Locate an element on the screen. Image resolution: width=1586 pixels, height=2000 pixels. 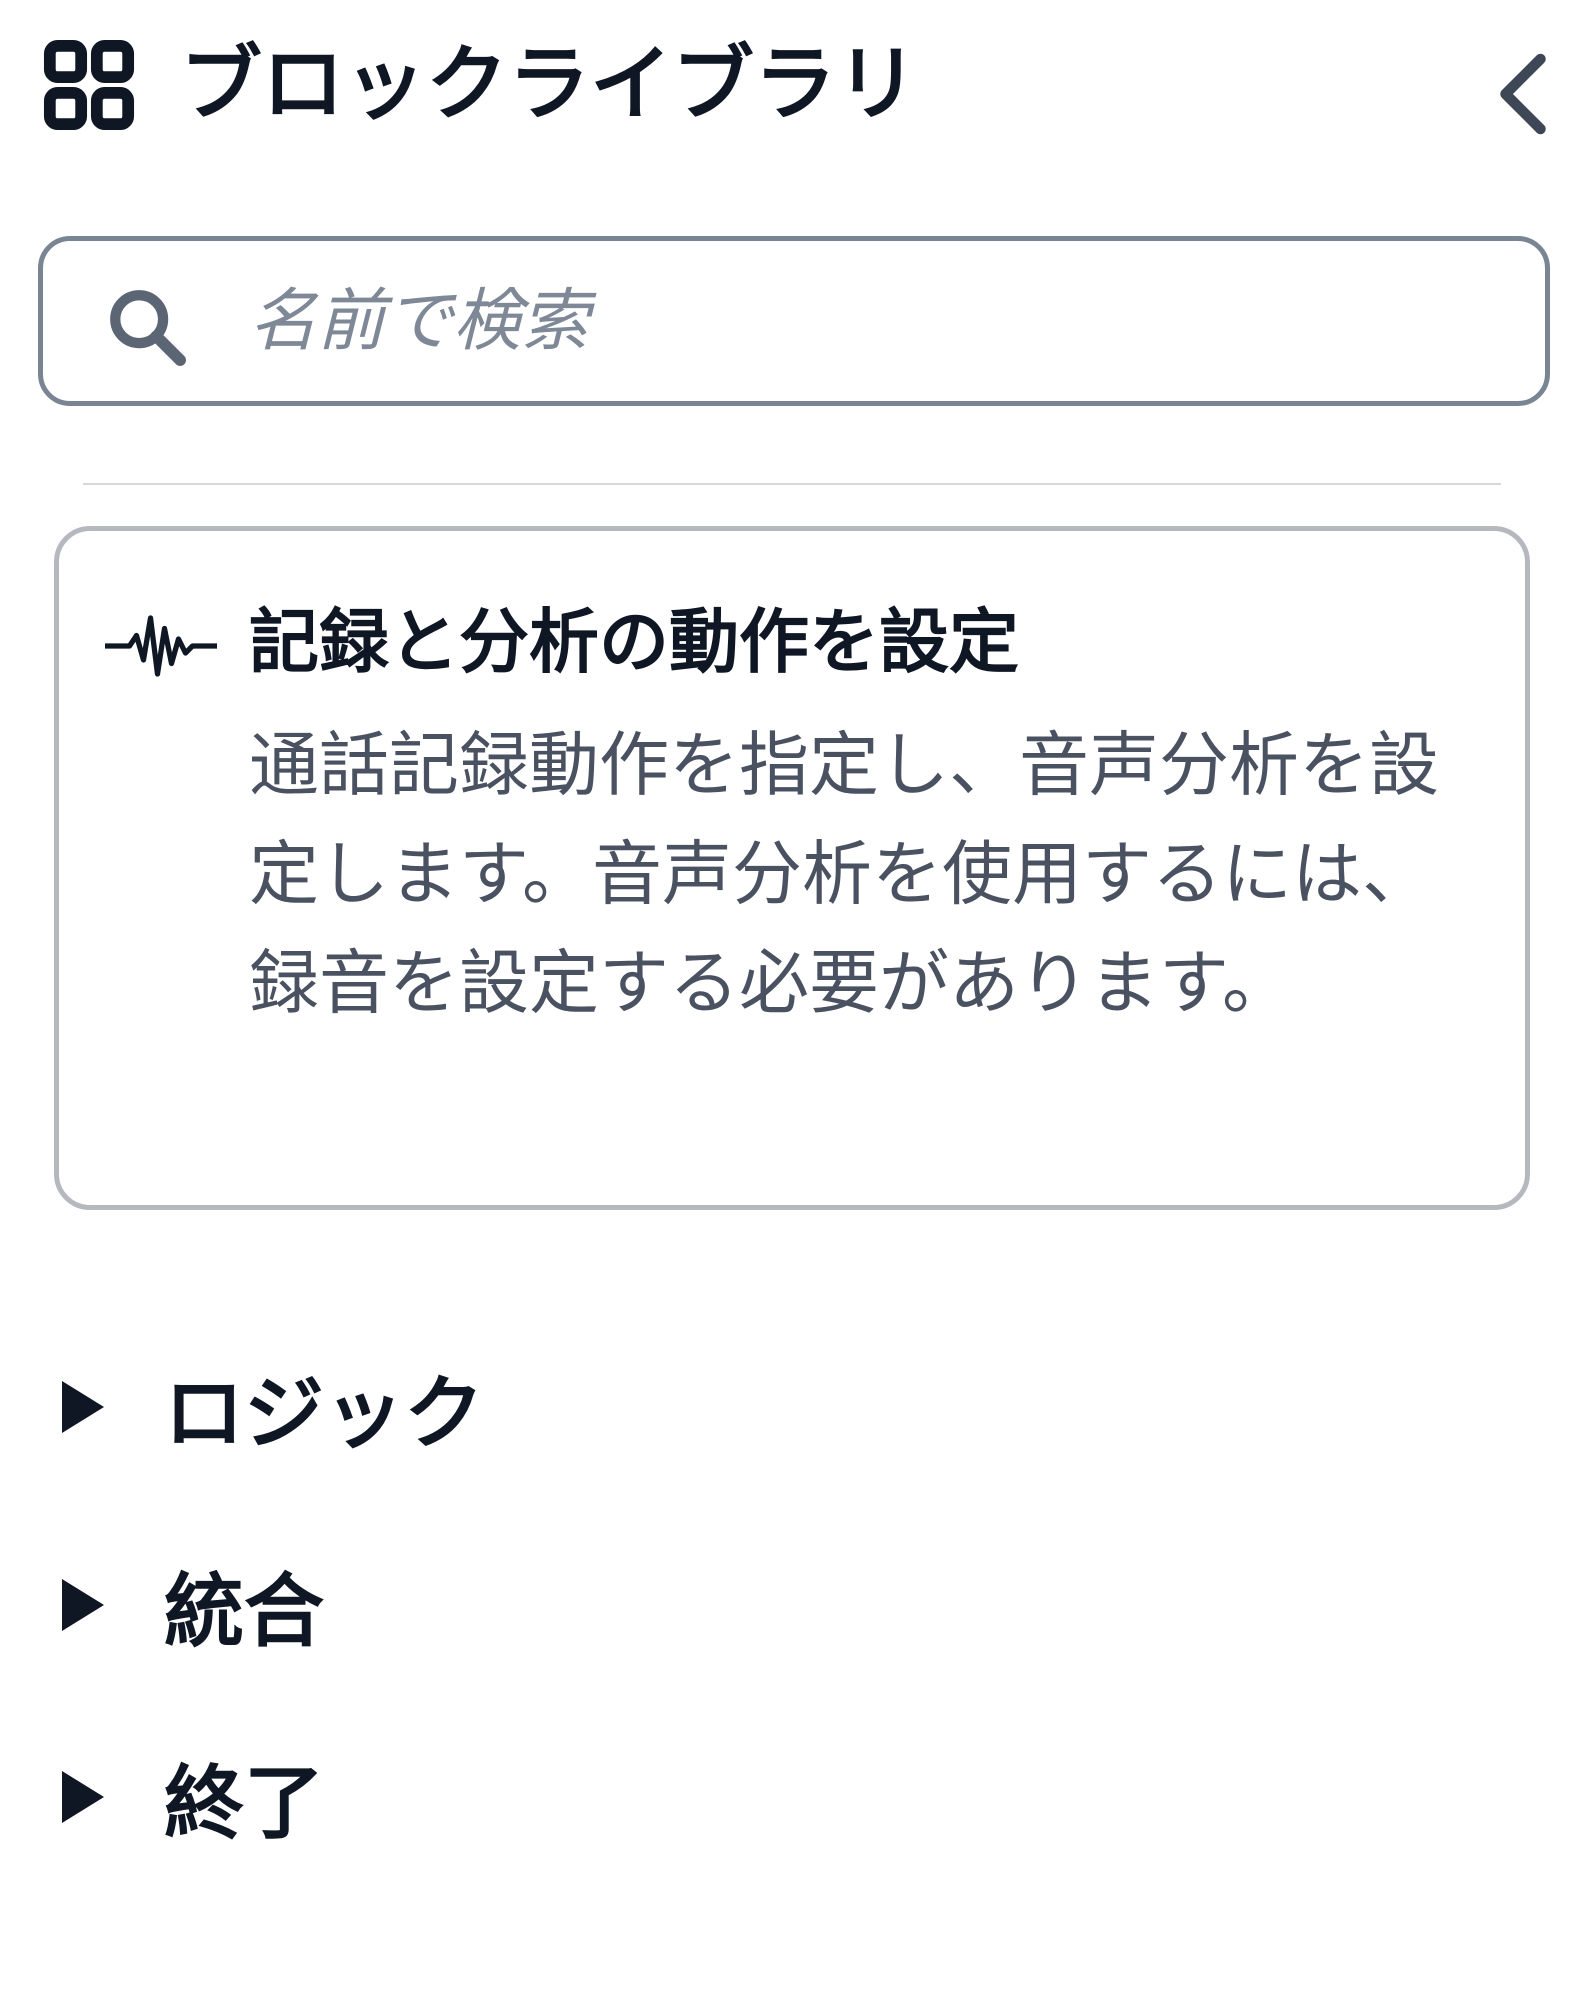
waveform-icon is located at coordinates (161, 646).